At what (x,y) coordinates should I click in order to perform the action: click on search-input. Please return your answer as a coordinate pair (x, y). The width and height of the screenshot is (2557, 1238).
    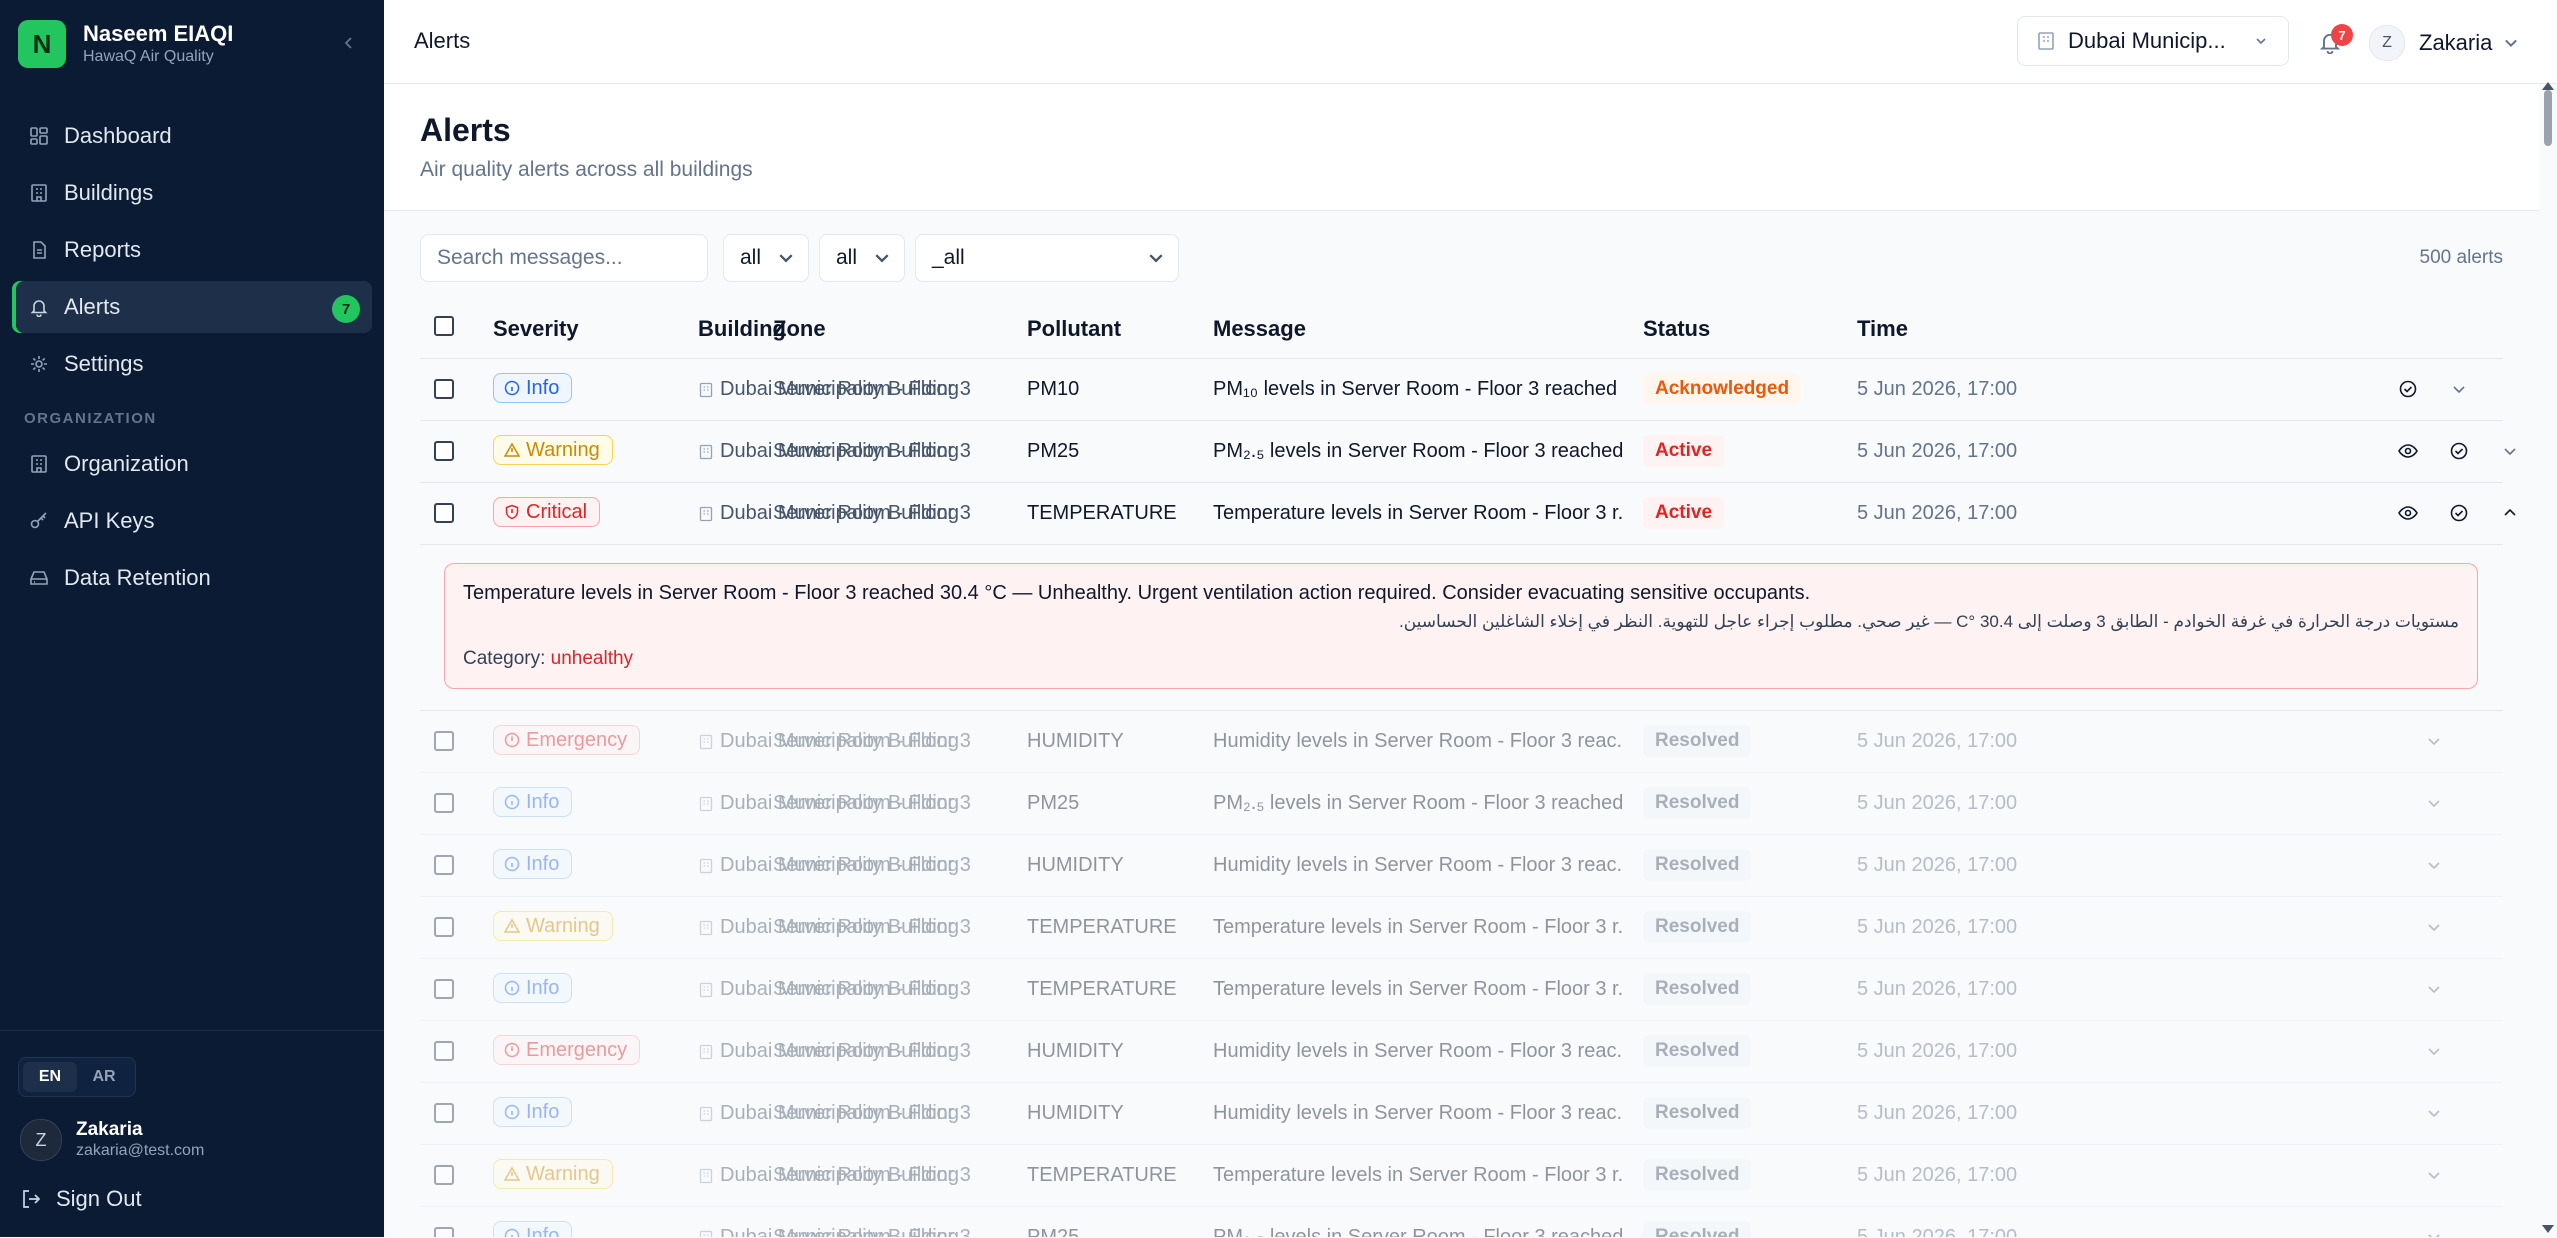
    Looking at the image, I should click on (564, 258).